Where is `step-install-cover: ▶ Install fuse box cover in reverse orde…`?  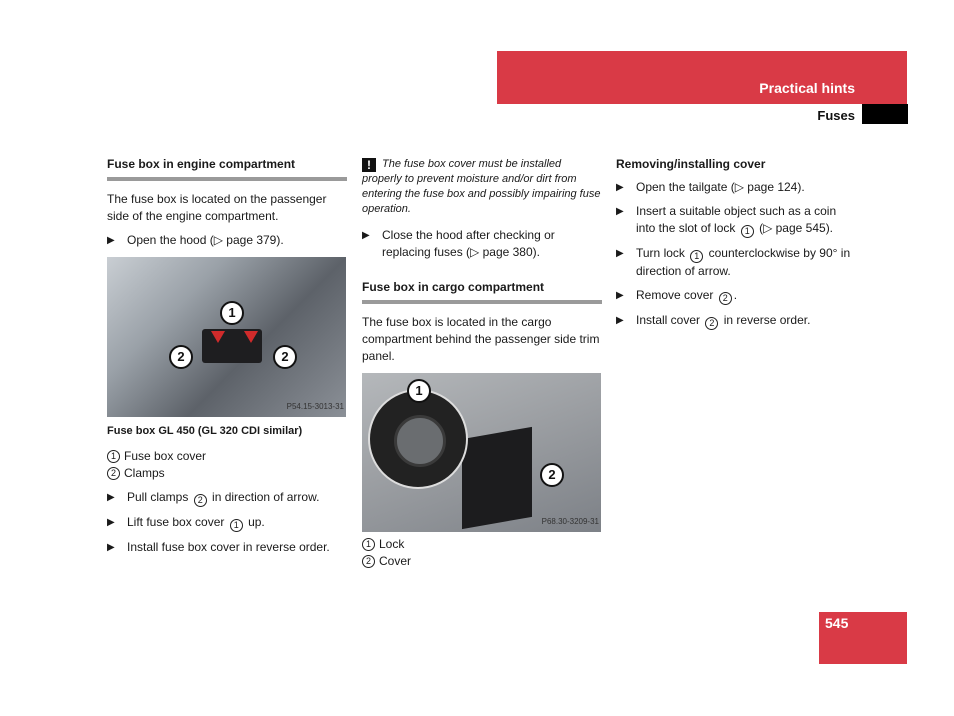
step-install-cover: ▶ Install fuse box cover in reverse orde… is located at coordinates (227, 547).